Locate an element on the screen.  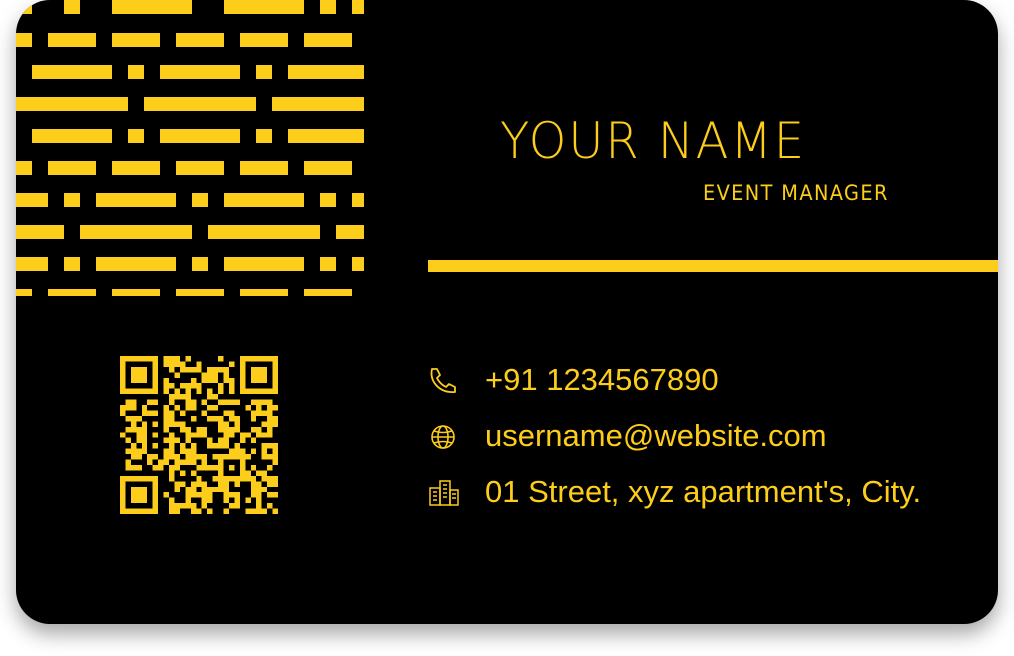
card-name: YOUR NAME is located at coordinates (653, 141).